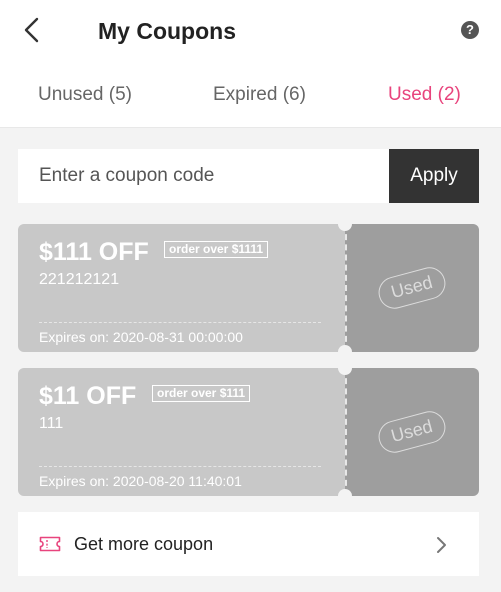  What do you see at coordinates (32, 30) in the screenshot?
I see `back-arrow-icon` at bounding box center [32, 30].